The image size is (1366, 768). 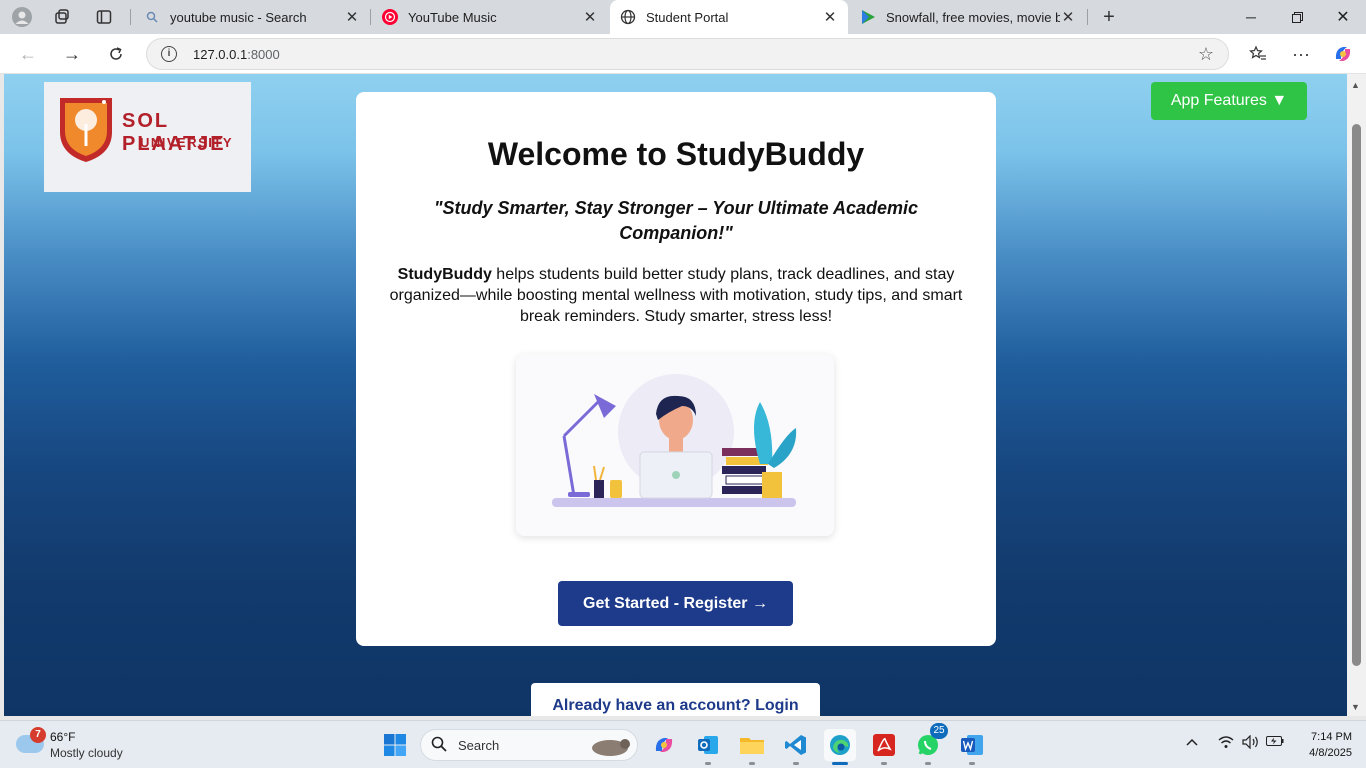 What do you see at coordinates (395, 745) in the screenshot?
I see `start-icon` at bounding box center [395, 745].